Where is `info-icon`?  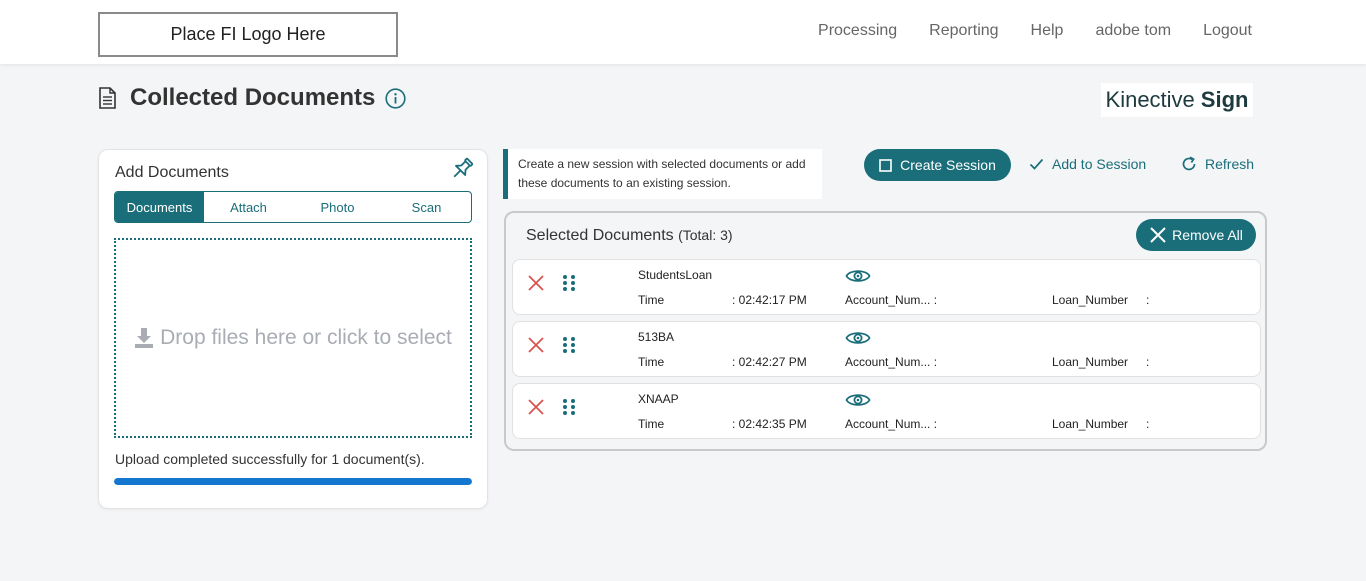
info-icon is located at coordinates (395, 98).